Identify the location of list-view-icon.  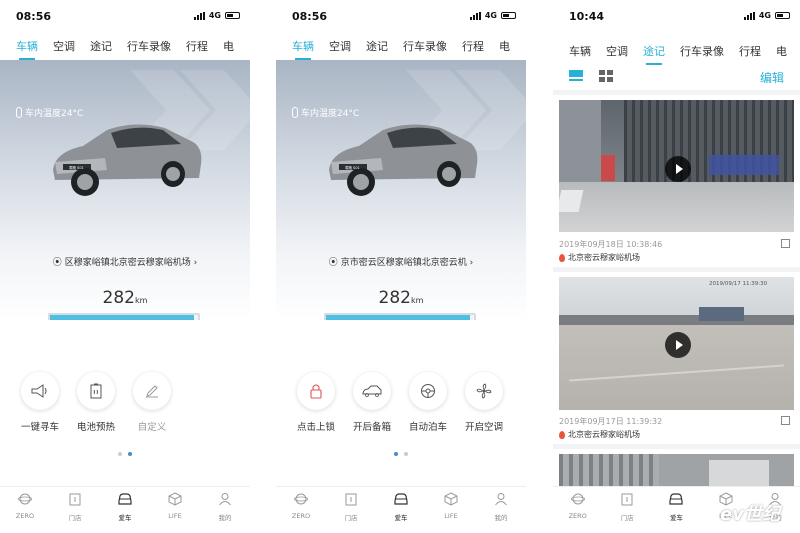
(576, 76).